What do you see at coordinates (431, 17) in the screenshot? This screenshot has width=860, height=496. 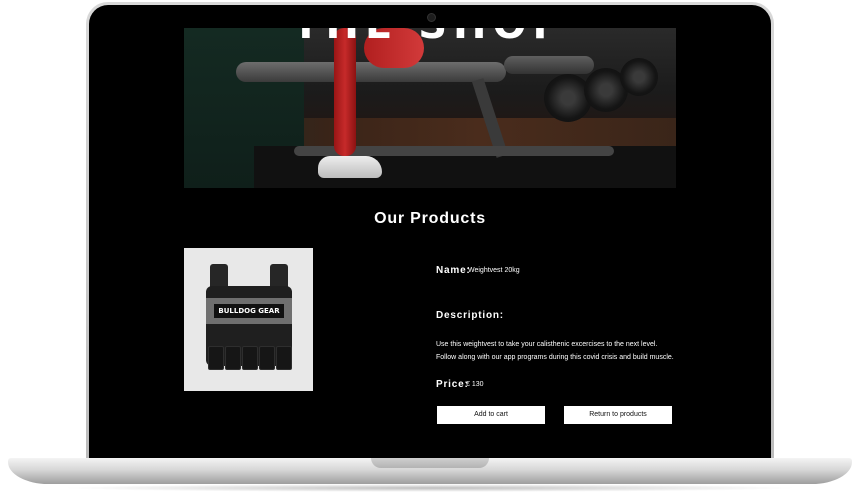 I see `camera-icon` at bounding box center [431, 17].